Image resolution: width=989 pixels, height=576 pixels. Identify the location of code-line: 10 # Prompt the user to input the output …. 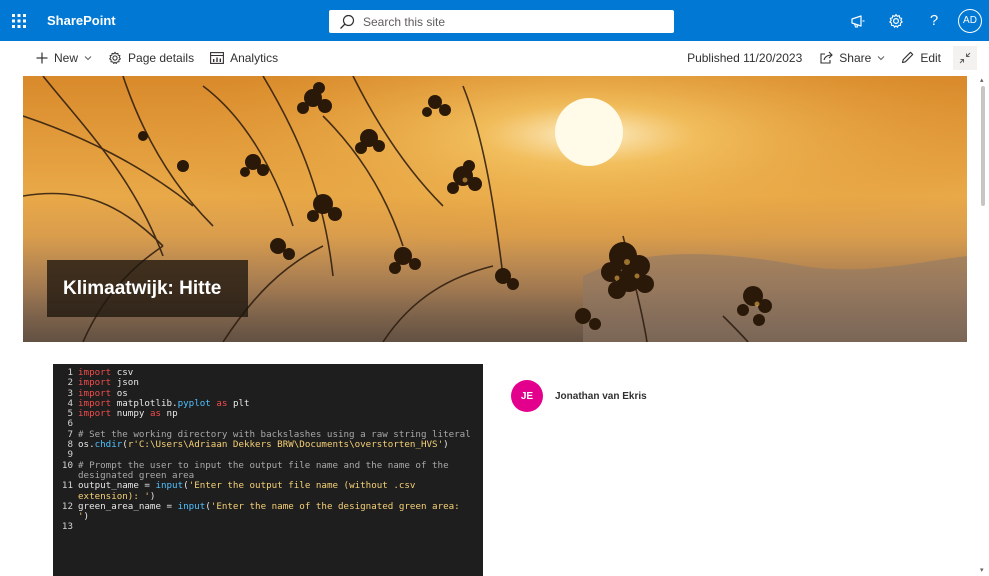
(268, 470).